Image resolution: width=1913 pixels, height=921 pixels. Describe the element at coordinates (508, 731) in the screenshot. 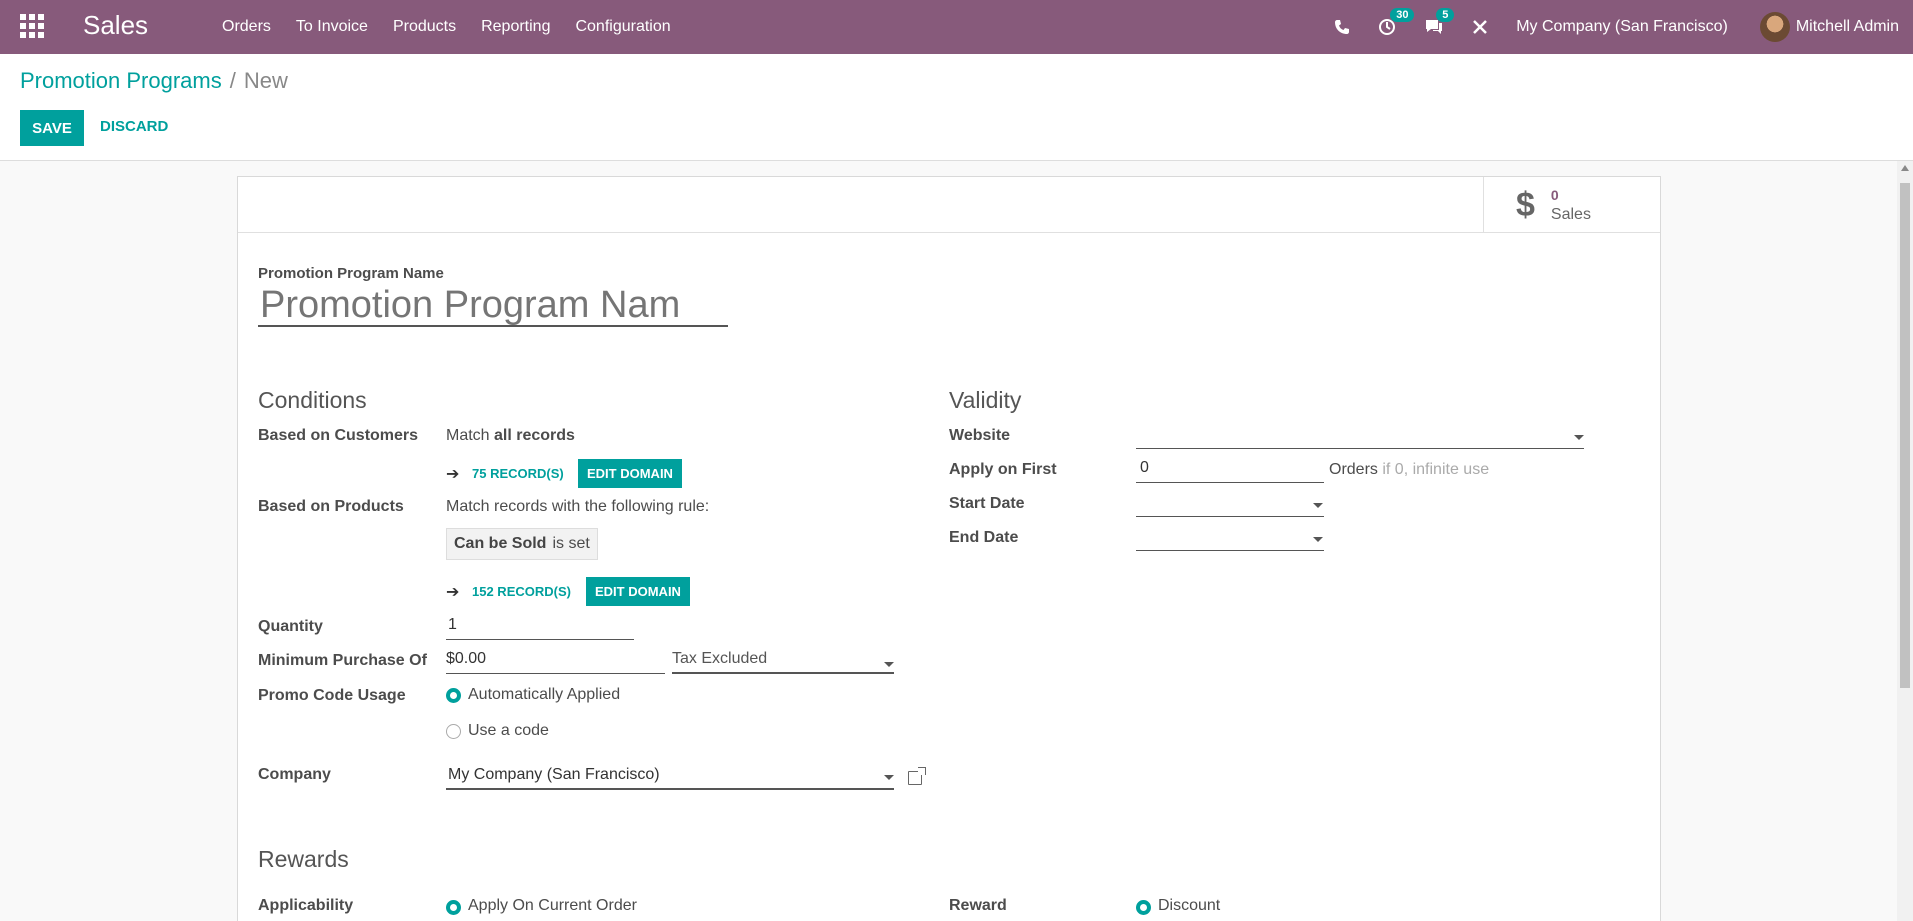

I see `promo-code-label: Use a code` at that location.